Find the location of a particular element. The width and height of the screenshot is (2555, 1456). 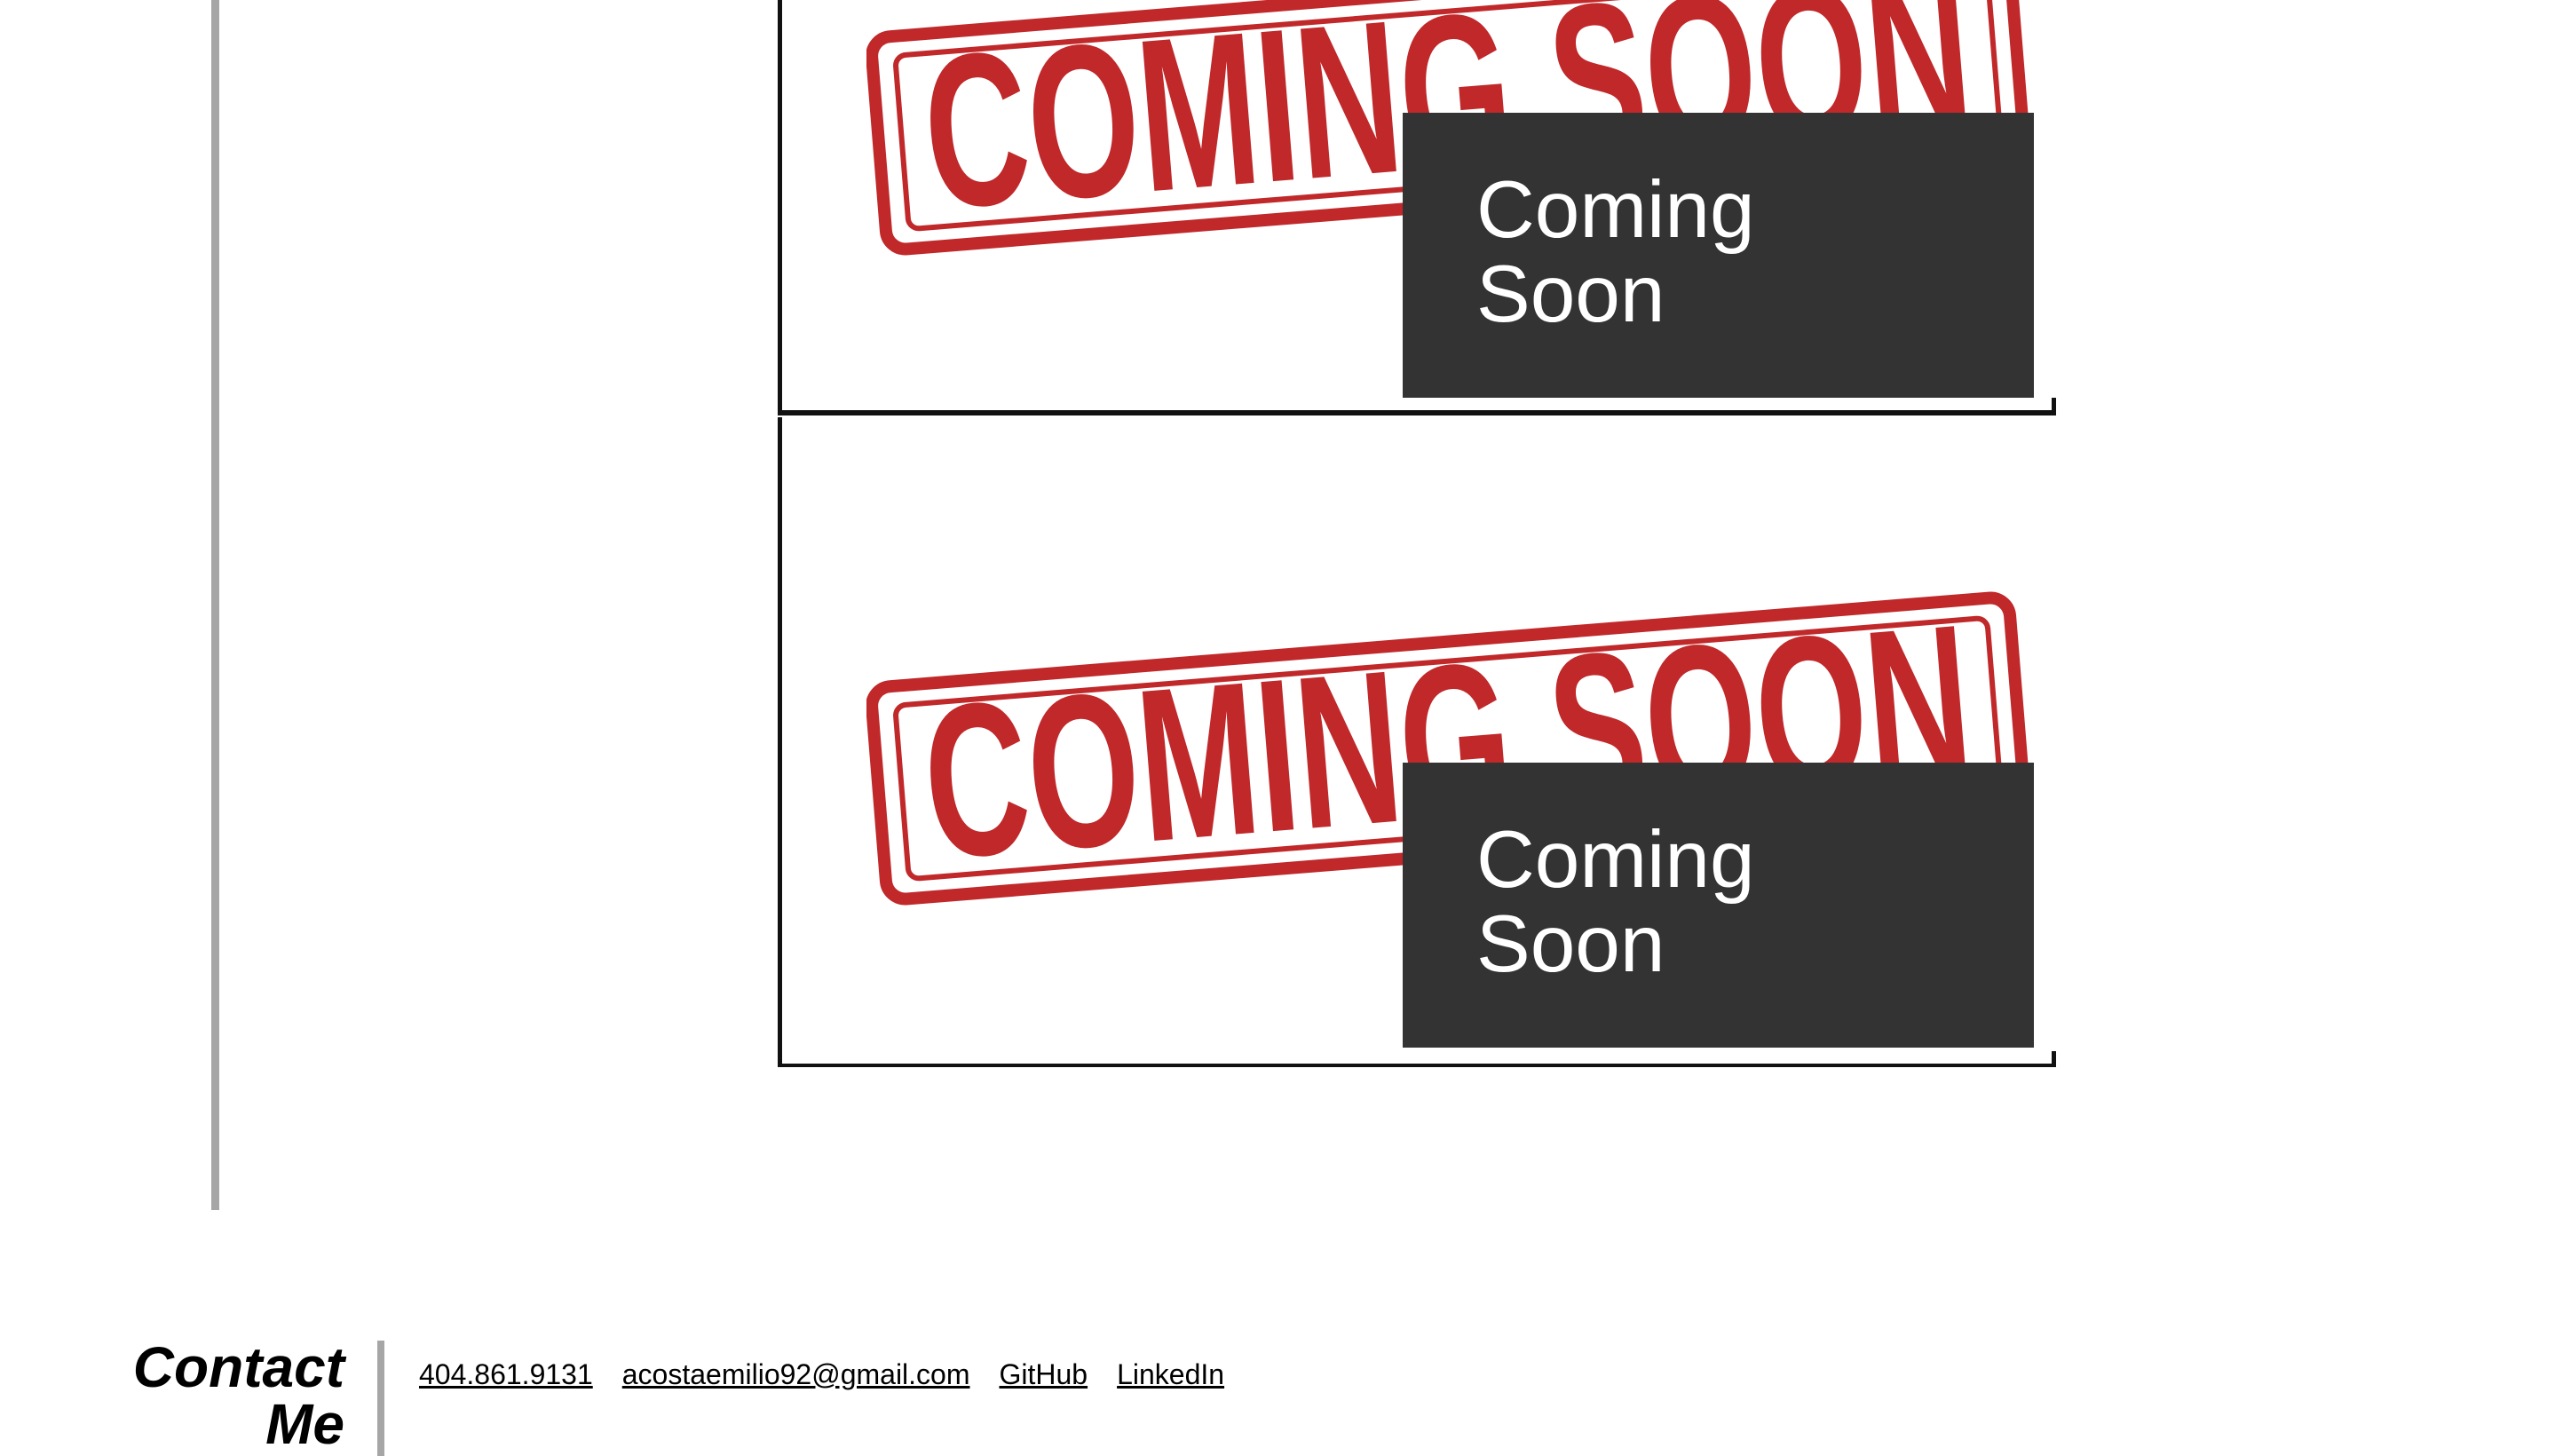

project-card: COMING SOON Coming Soon is located at coordinates (1417, 207).